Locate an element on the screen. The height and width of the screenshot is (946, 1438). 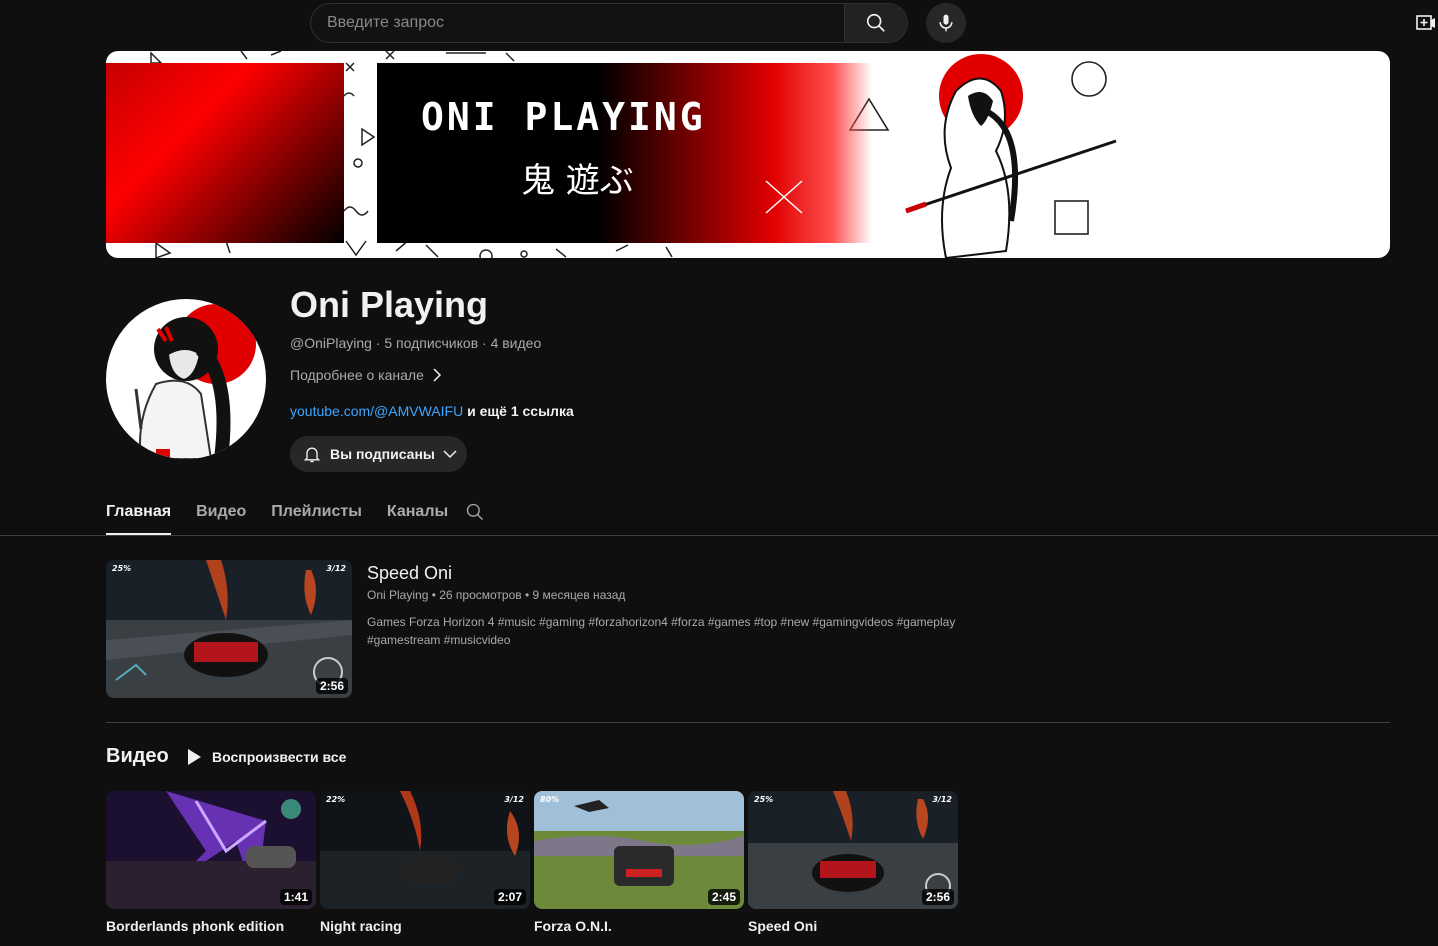
voice-search-button is located at coordinates (946, 23).